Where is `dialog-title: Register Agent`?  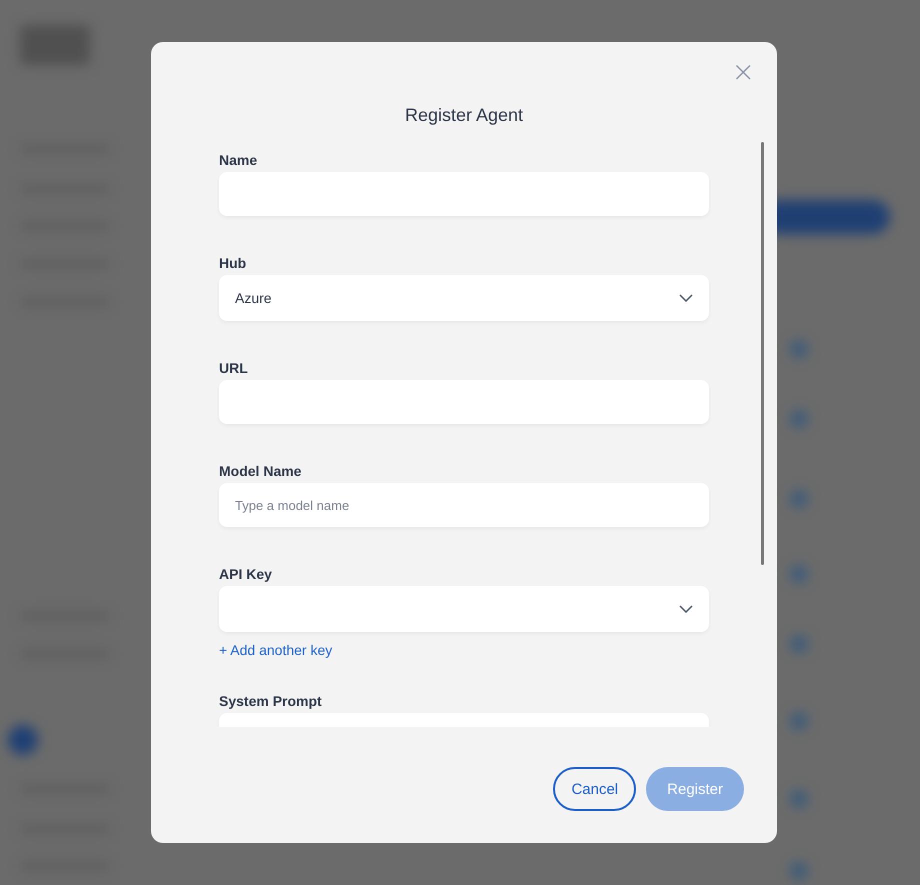
dialog-title: Register Agent is located at coordinates (464, 115).